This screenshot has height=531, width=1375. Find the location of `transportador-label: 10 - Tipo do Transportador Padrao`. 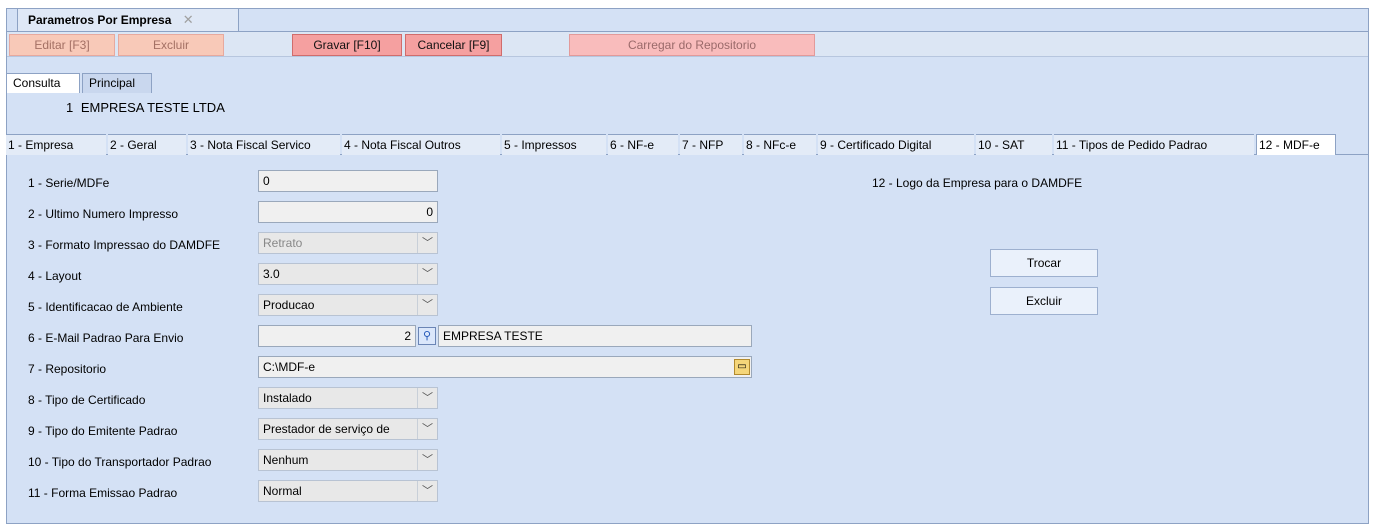

transportador-label: 10 - Tipo do Transportador Padrao is located at coordinates (120, 462).